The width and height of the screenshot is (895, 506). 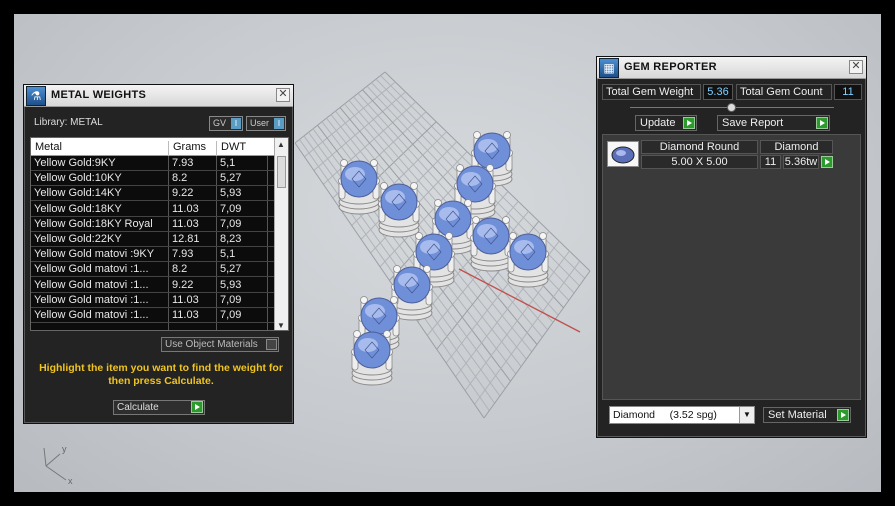 What do you see at coordinates (753, 123) in the screenshot?
I see `save-report-label: Save Report` at bounding box center [753, 123].